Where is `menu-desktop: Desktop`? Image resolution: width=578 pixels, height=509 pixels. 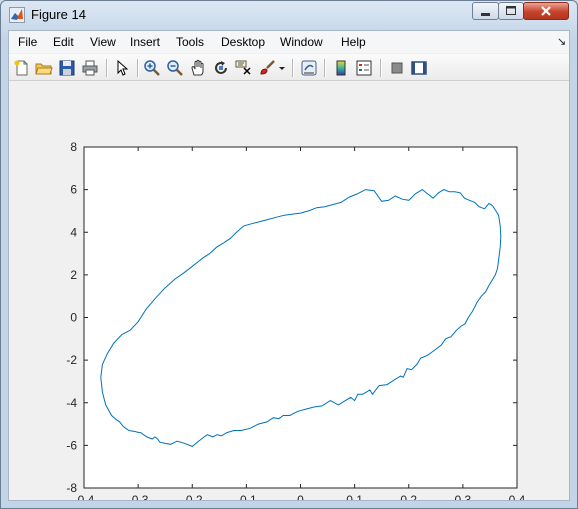
menu-desktop: Desktop is located at coordinates (243, 42).